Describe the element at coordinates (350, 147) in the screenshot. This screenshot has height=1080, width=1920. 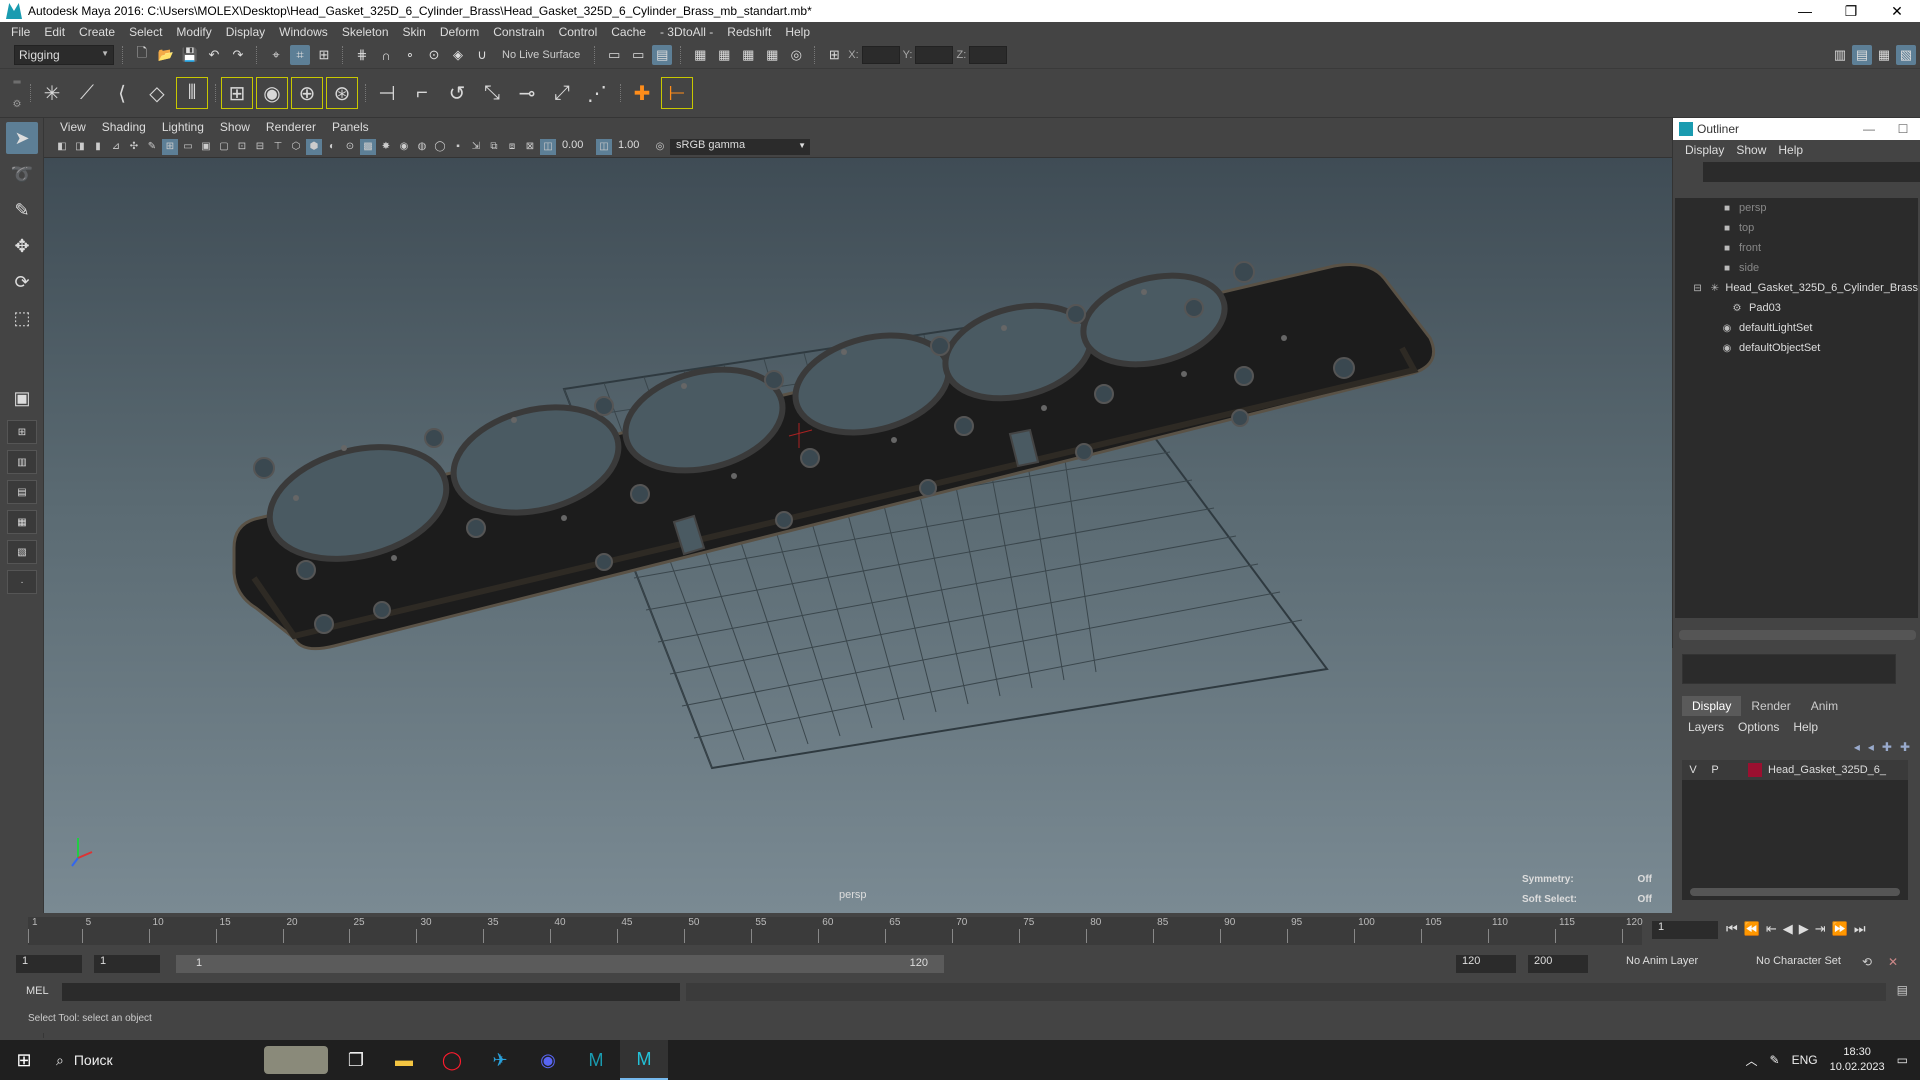
I see `xray-icon: ⊙` at that location.